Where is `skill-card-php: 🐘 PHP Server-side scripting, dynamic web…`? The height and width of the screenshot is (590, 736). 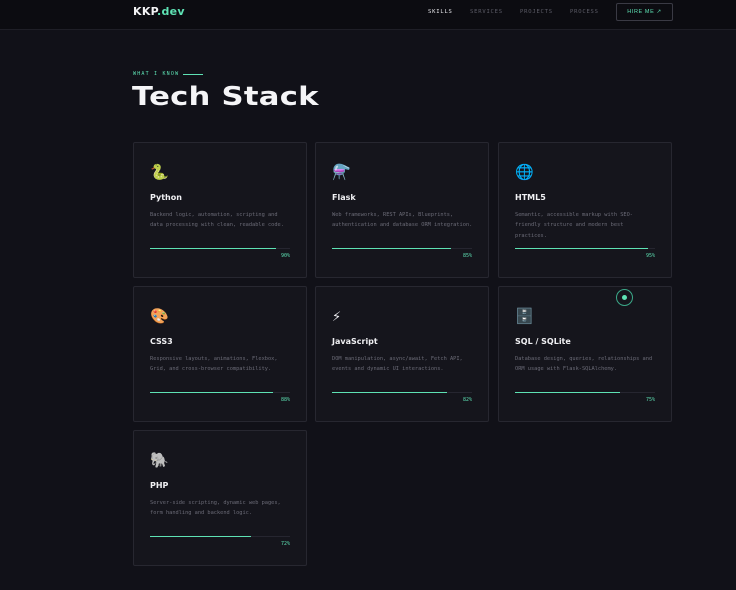
skill-card-php: 🐘 PHP Server-side scripting, dynamic web… is located at coordinates (220, 498).